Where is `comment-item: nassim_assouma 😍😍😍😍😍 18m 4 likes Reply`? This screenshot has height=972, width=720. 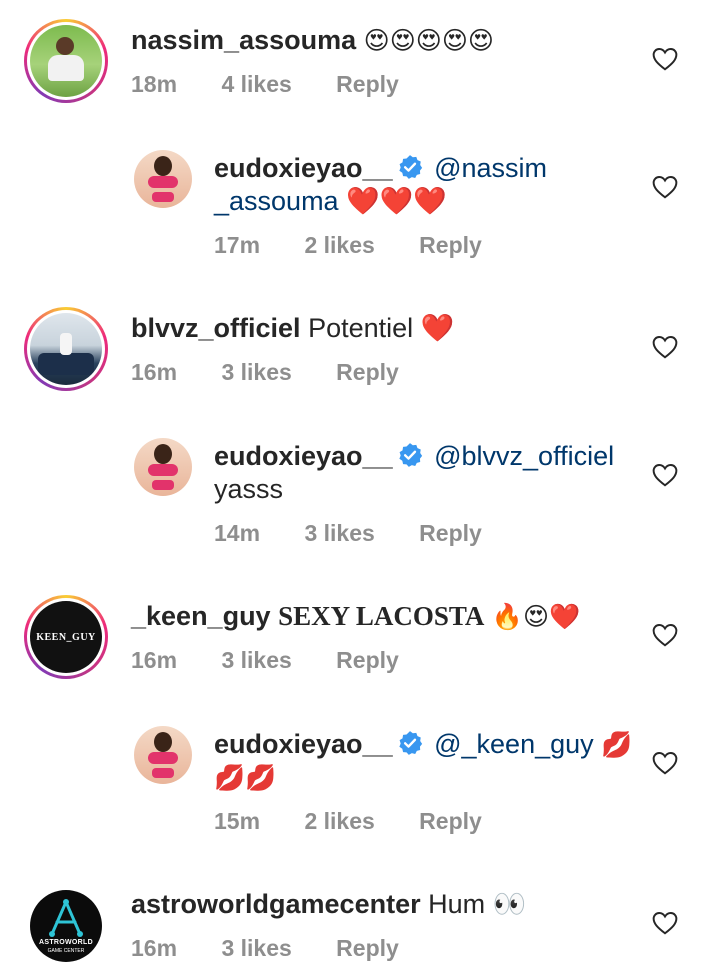
comment-item: nassim_assouma 😍😍😍😍😍 18m 4 likes Reply is located at coordinates (360, 65).